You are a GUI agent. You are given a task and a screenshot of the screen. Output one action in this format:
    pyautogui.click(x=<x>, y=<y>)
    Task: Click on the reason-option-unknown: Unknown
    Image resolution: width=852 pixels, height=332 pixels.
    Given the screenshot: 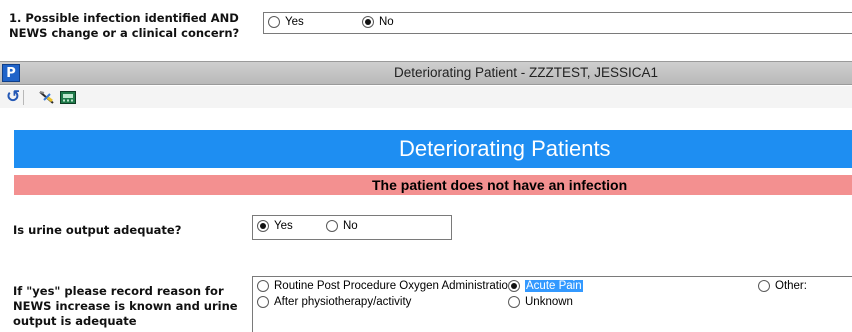 What is the action you would take?
    pyautogui.click(x=540, y=302)
    